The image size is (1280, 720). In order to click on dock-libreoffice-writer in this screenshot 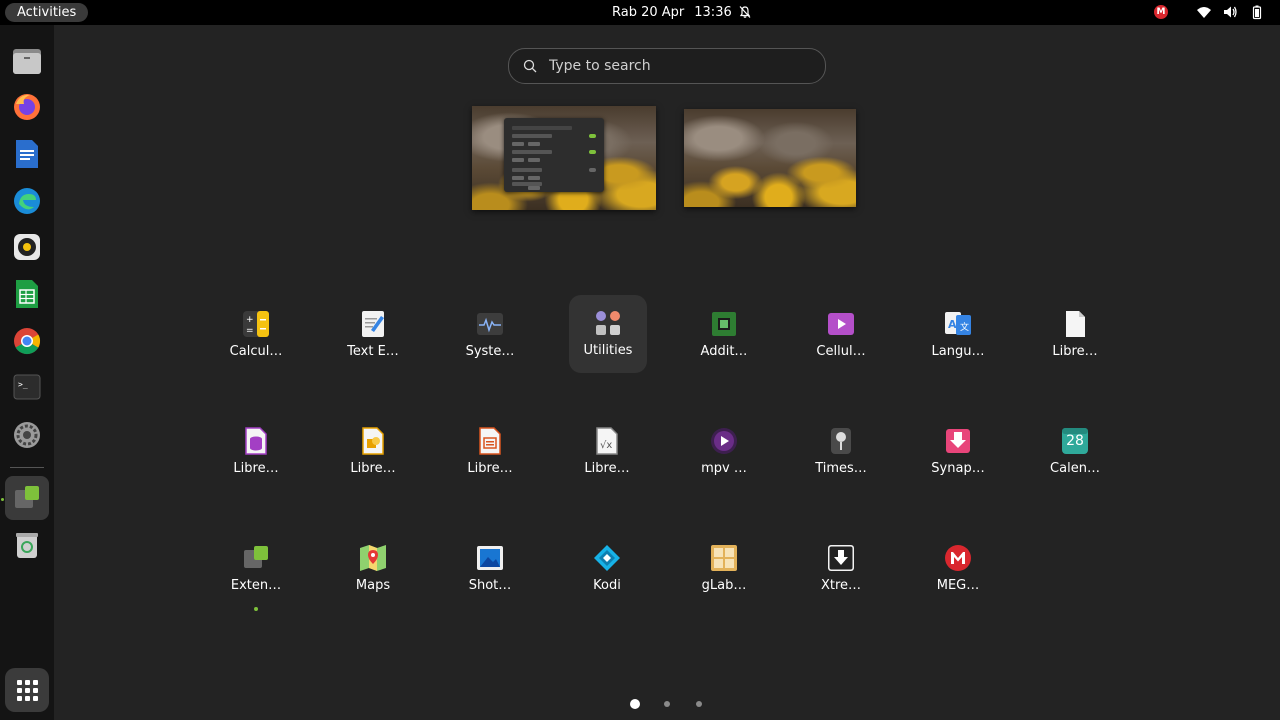, I will do `click(27, 154)`.